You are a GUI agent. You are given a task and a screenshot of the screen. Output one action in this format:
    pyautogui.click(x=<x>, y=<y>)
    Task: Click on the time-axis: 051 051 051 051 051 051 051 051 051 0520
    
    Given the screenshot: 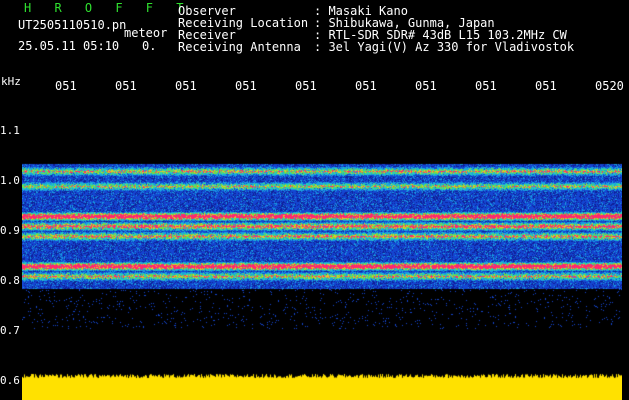 What is the action you would take?
    pyautogui.click(x=314, y=86)
    